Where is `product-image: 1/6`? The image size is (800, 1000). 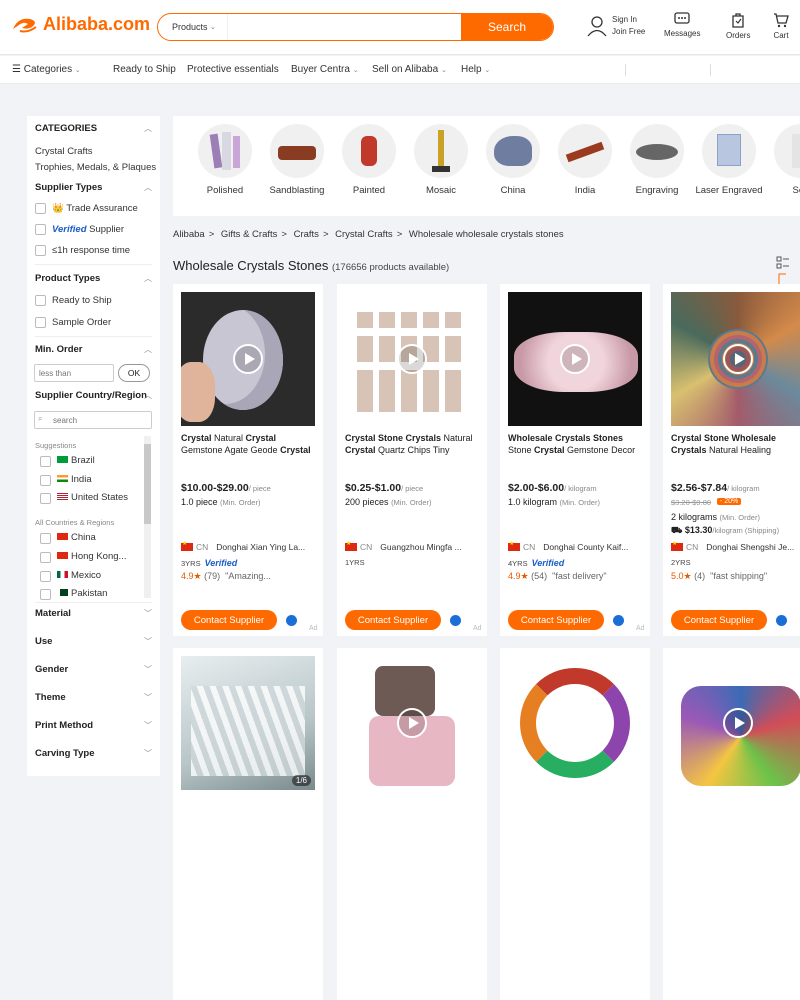
product-image: 1/6 is located at coordinates (248, 723).